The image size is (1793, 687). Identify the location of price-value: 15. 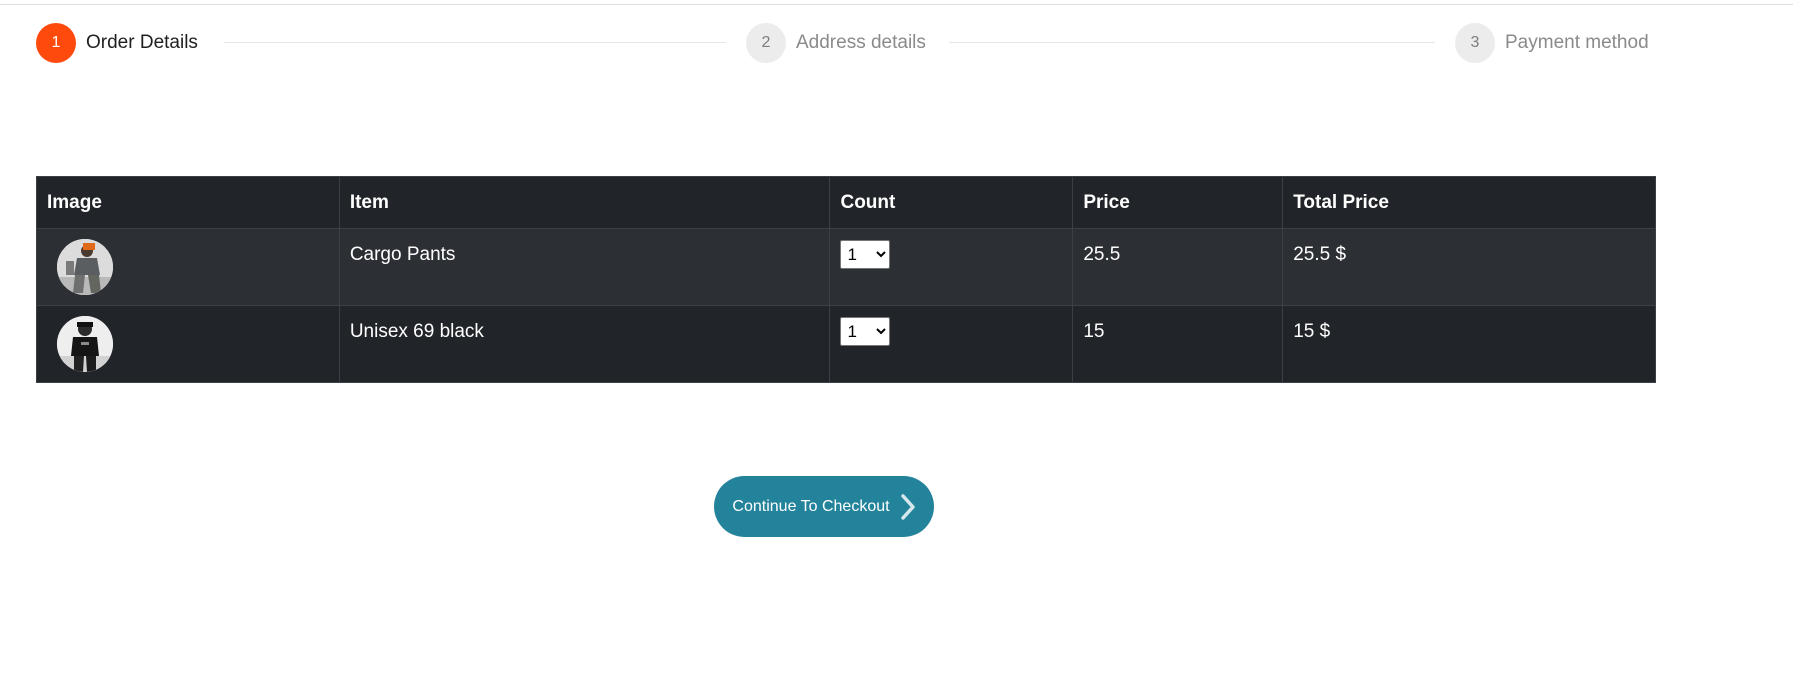
(1178, 344).